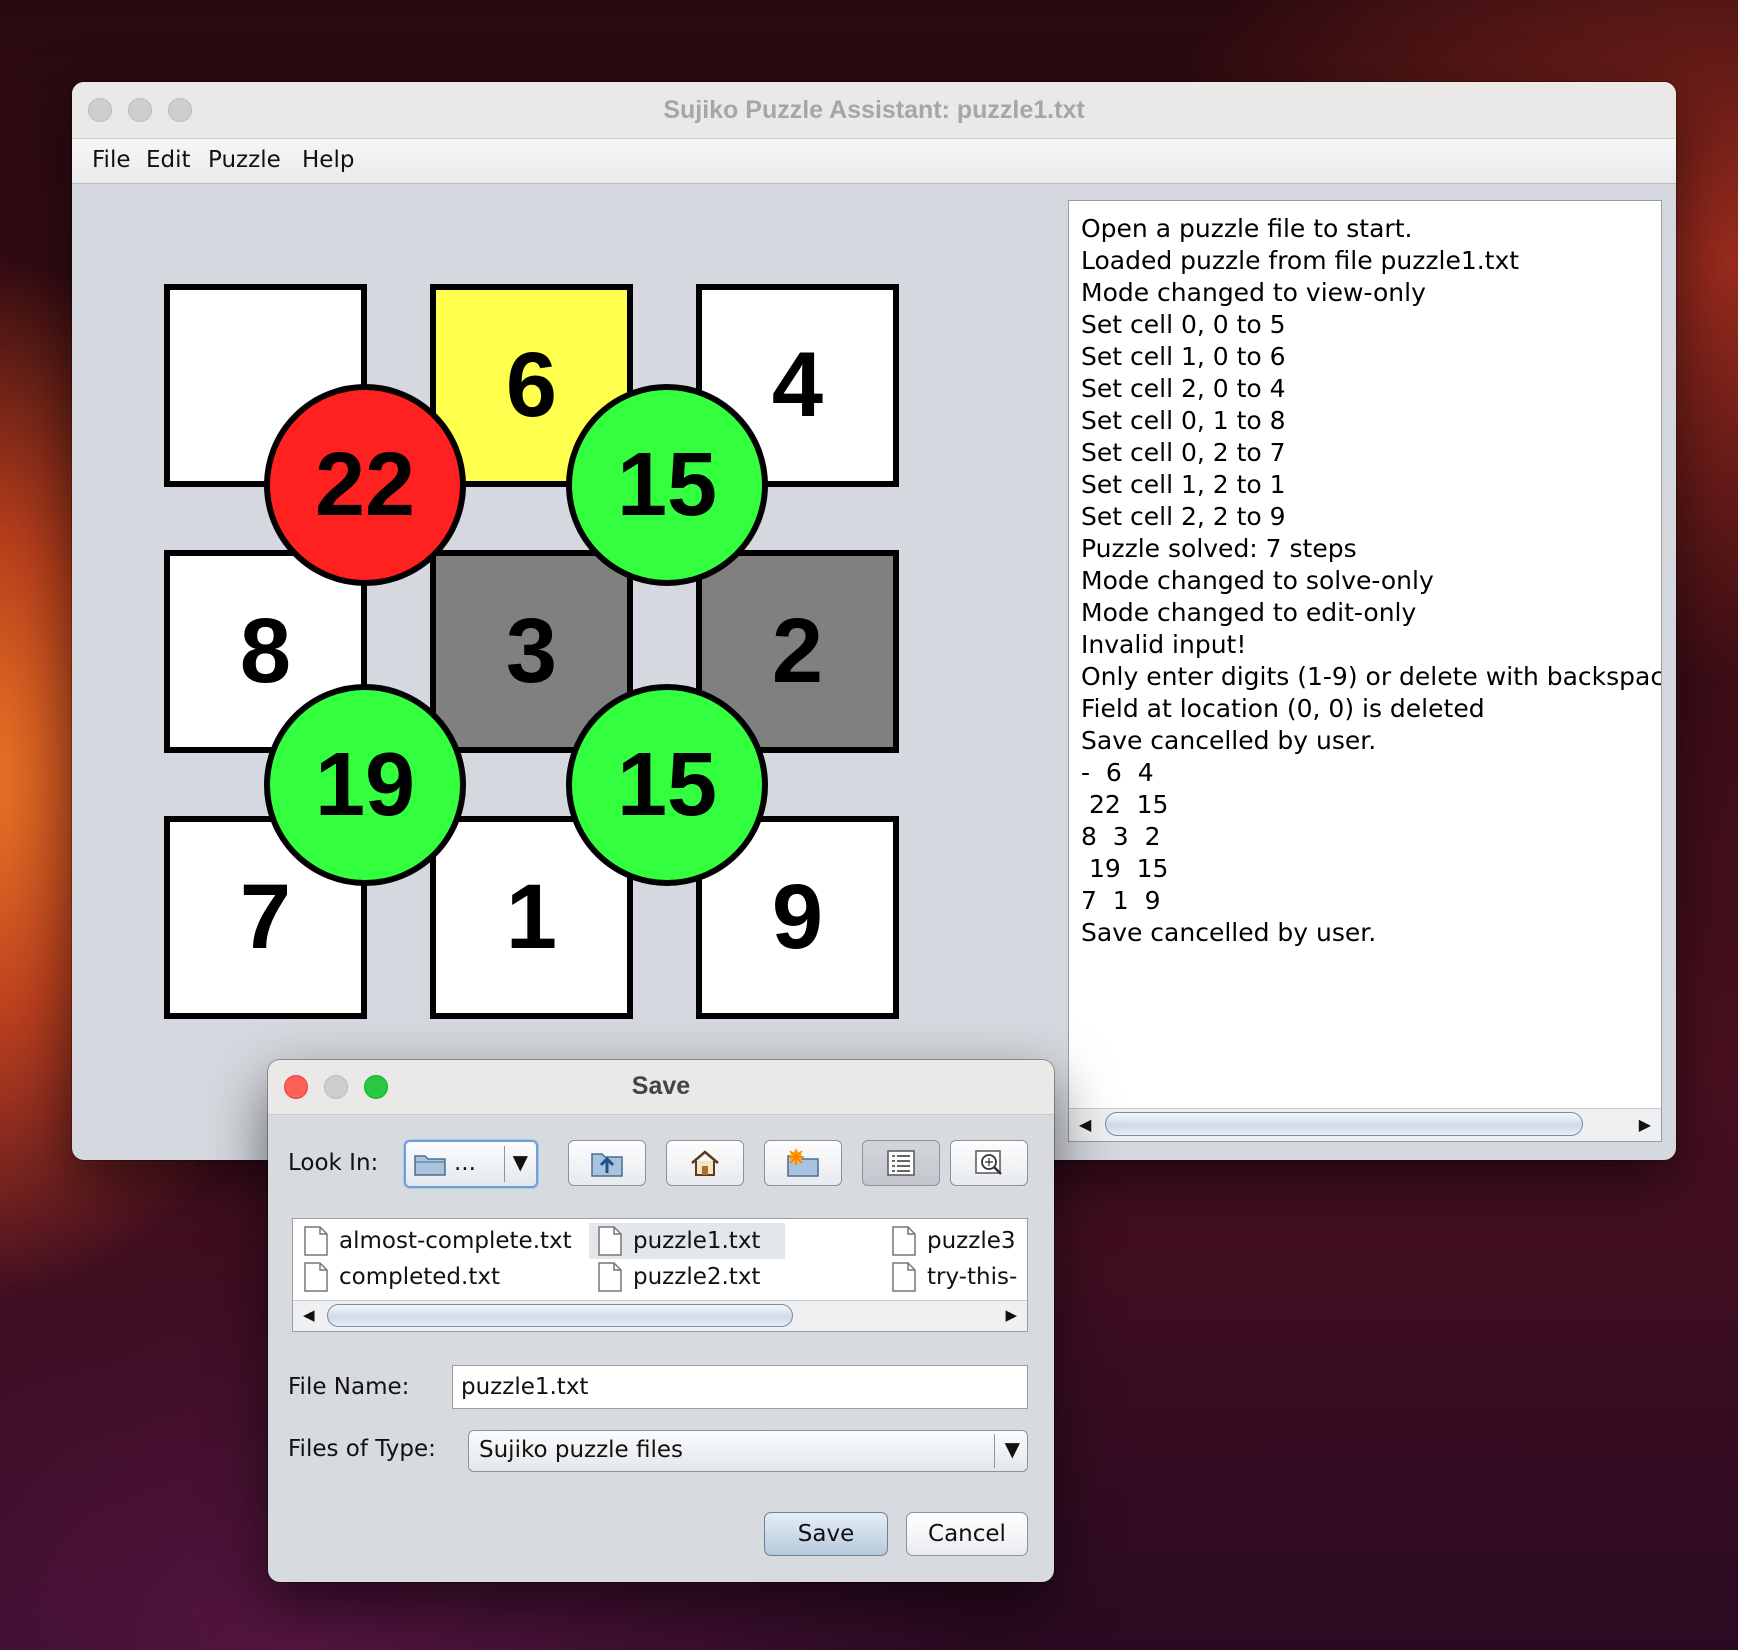  I want to click on file-list-horizontal-scrollbar: ◀ ▶, so click(660, 1315).